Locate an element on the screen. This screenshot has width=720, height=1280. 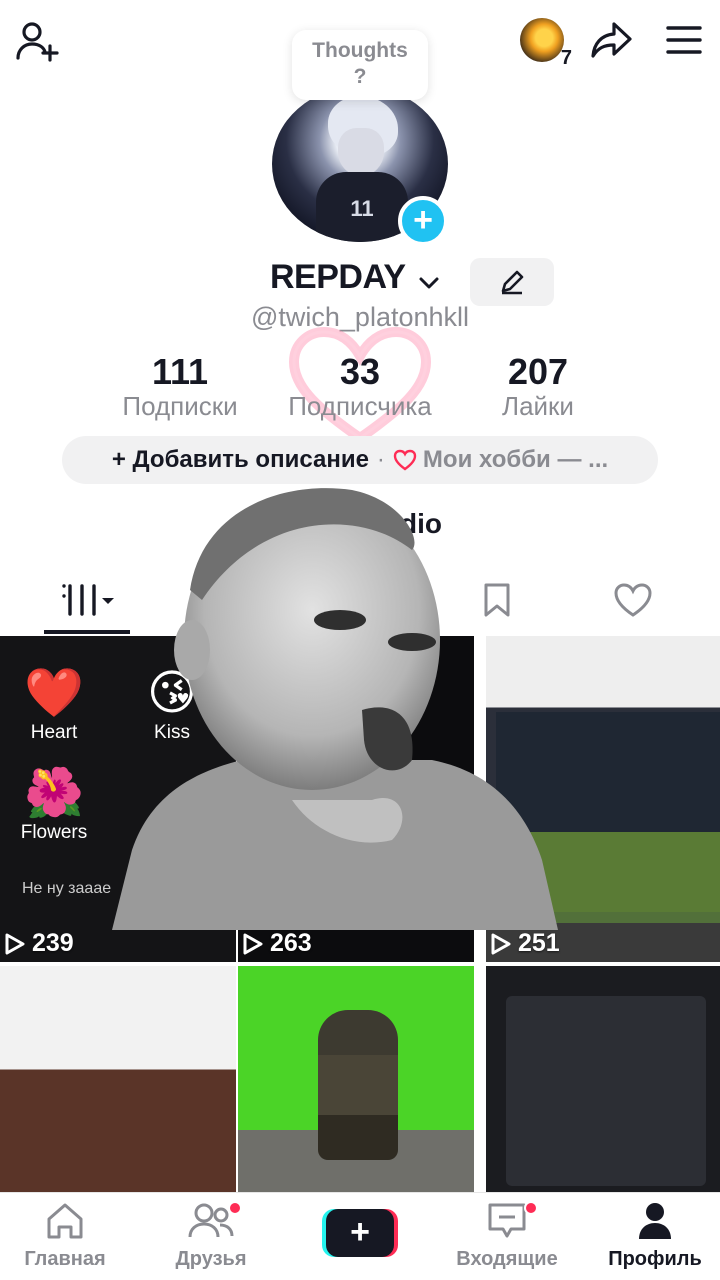
stats-row: 111 Подписки 33 Подписчика 207 Лайки is located at coordinates (360, 387).